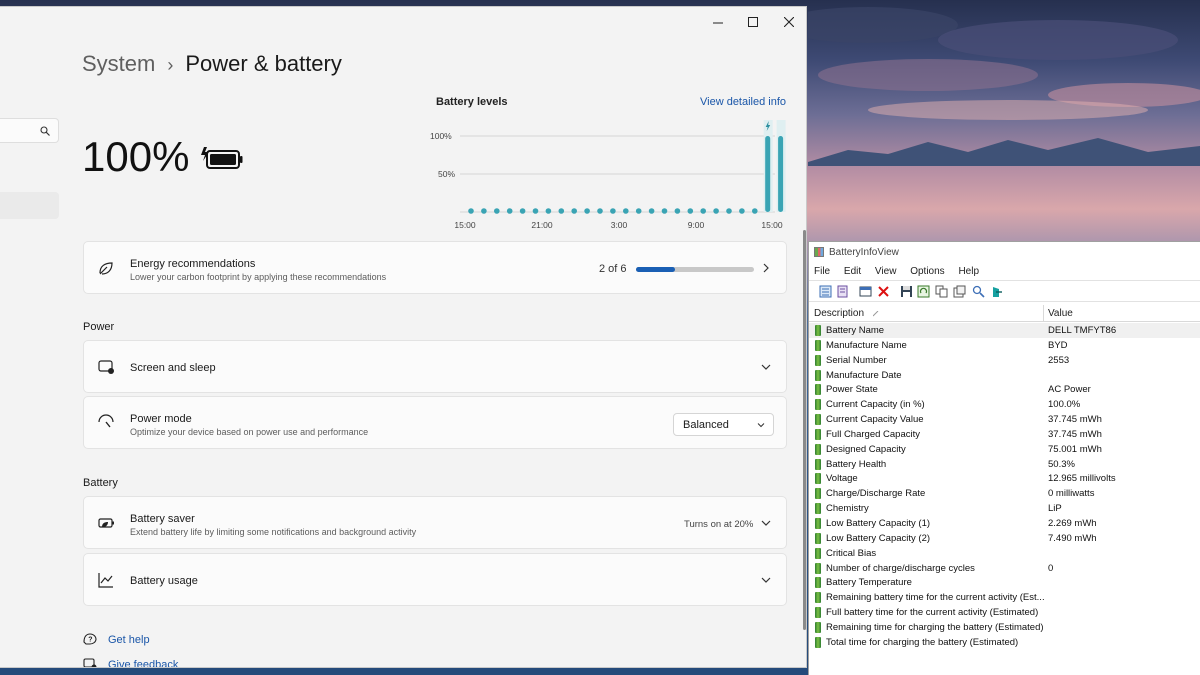  I want to click on copy-icon, so click(941, 291).